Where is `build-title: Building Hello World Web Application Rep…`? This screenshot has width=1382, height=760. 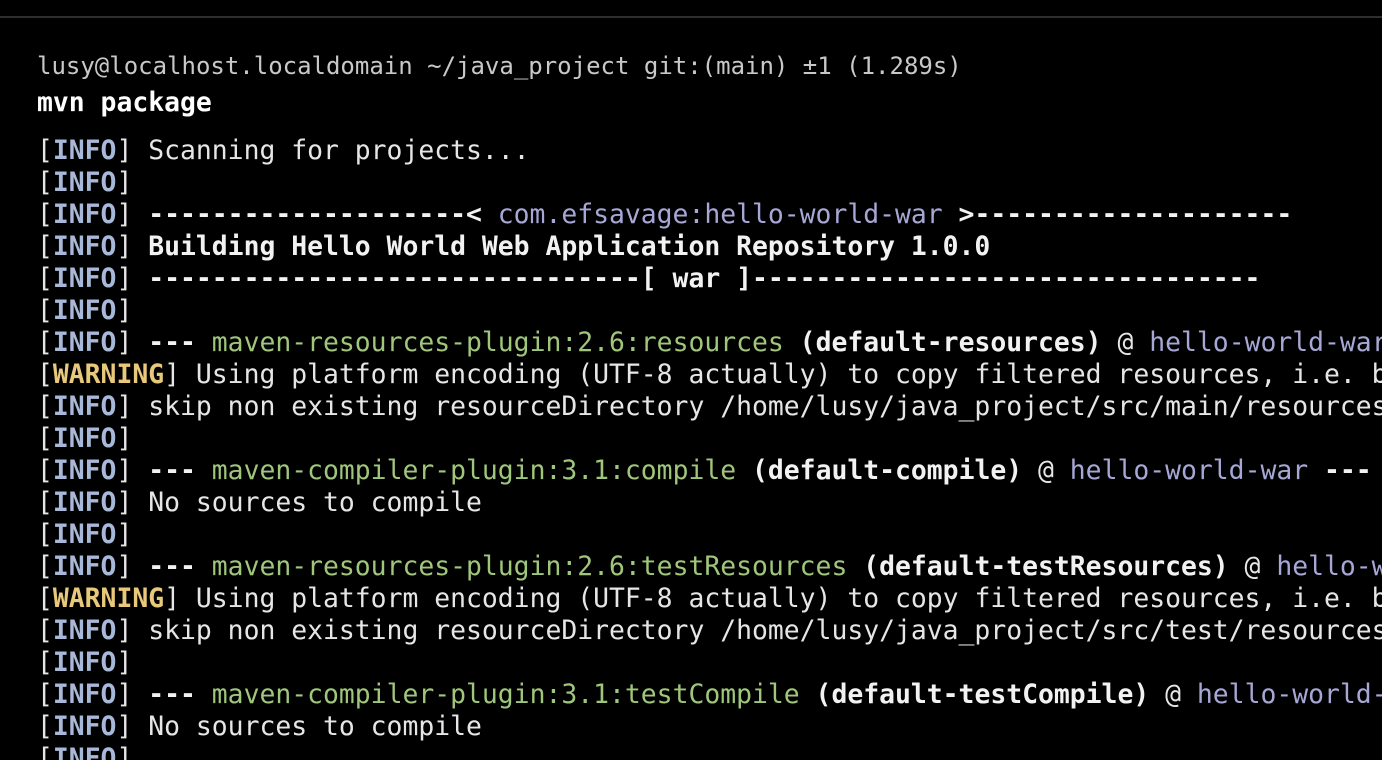
build-title: Building Hello World Web Application Rep… is located at coordinates (561, 246).